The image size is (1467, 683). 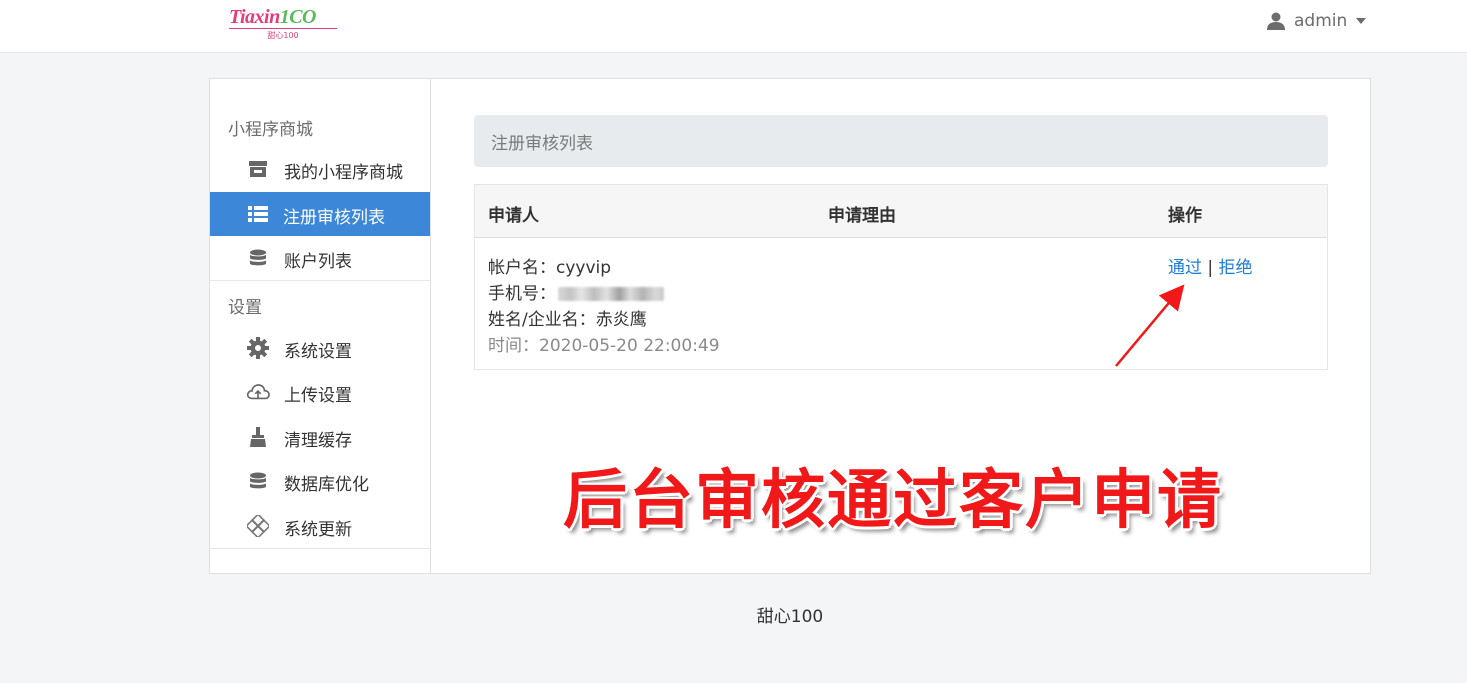 What do you see at coordinates (901, 141) in the screenshot?
I see `page-title: 注册审核列表` at bounding box center [901, 141].